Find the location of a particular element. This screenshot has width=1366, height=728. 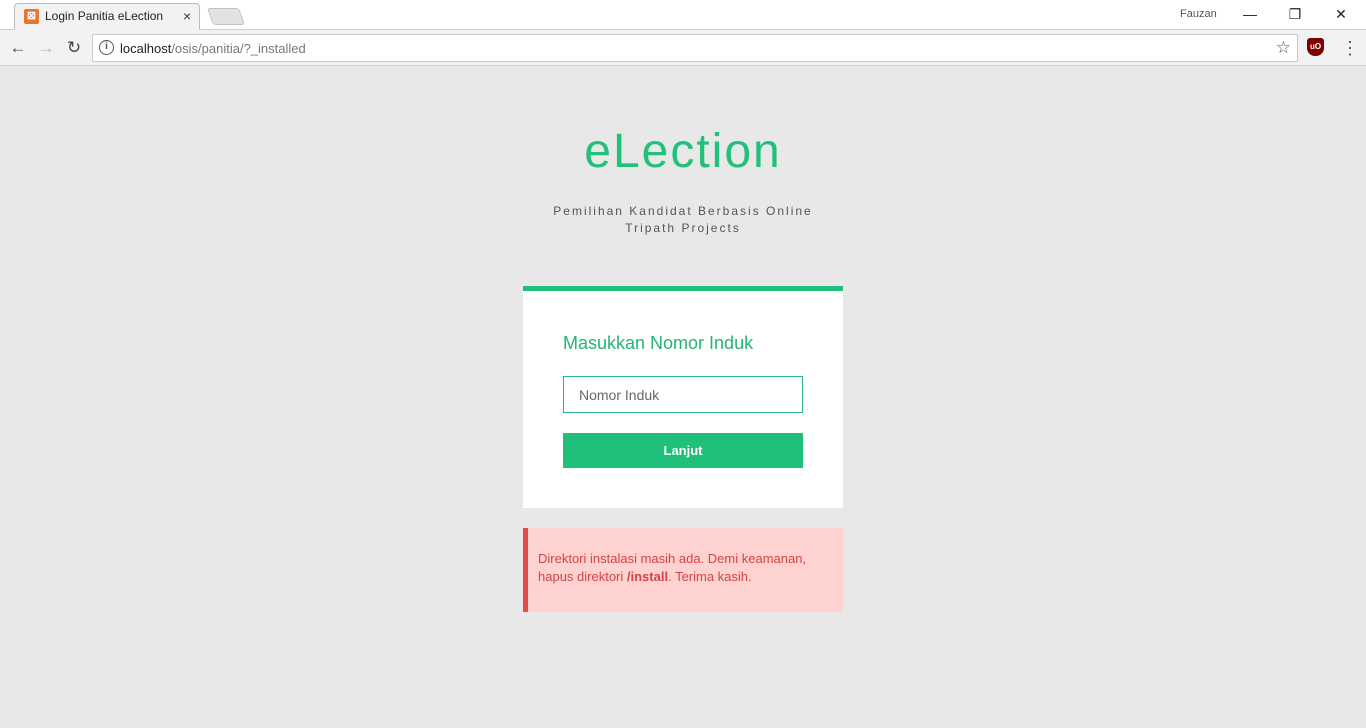

subtitle-line2: Tripath Projects is located at coordinates (683, 228).